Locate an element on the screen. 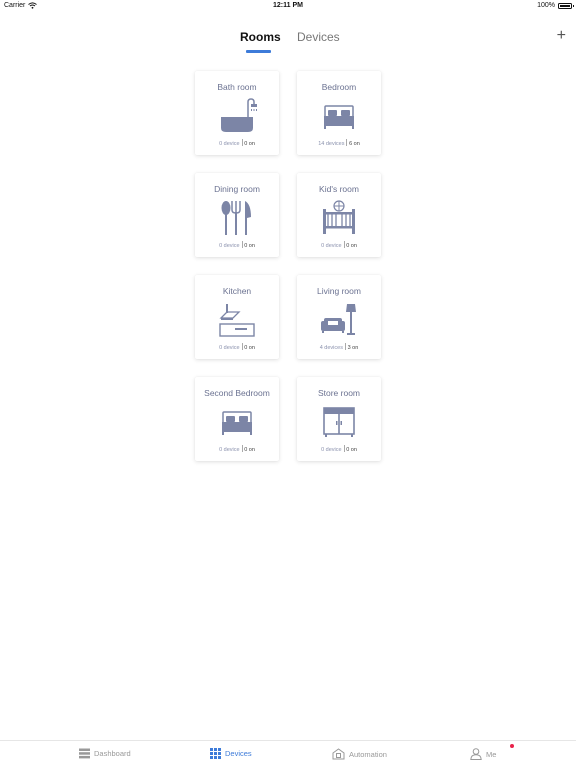 This screenshot has height=769, width=576. nav-devices-label: Devices is located at coordinates (238, 753).